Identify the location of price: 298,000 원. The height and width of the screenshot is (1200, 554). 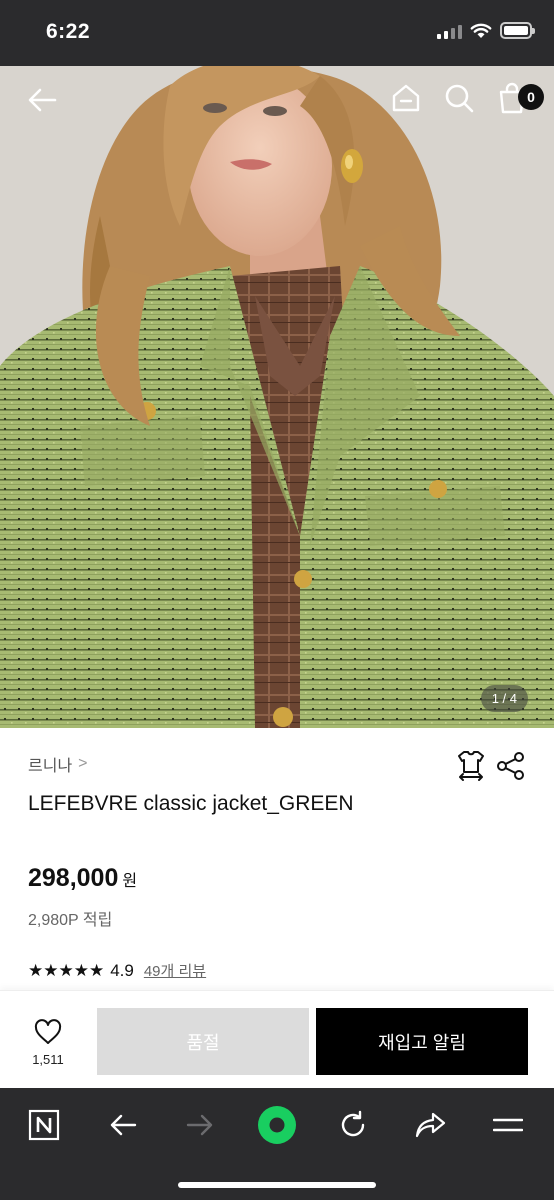
(82, 878).